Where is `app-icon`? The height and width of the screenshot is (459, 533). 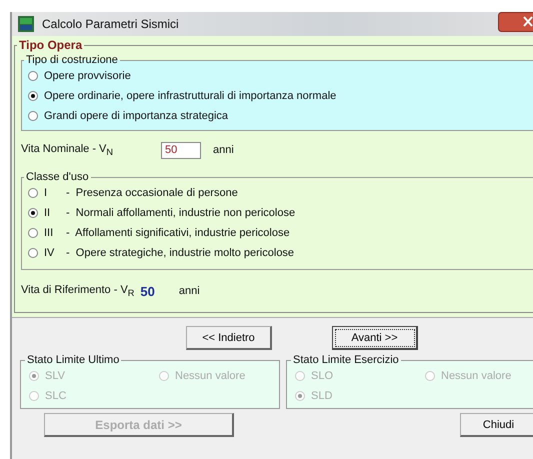 app-icon is located at coordinates (26, 24).